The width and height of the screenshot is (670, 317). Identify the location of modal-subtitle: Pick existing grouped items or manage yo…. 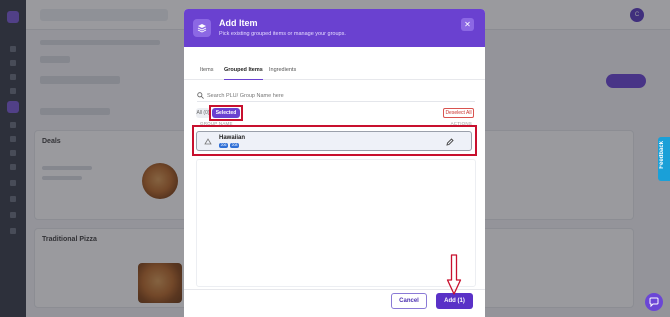
(282, 34).